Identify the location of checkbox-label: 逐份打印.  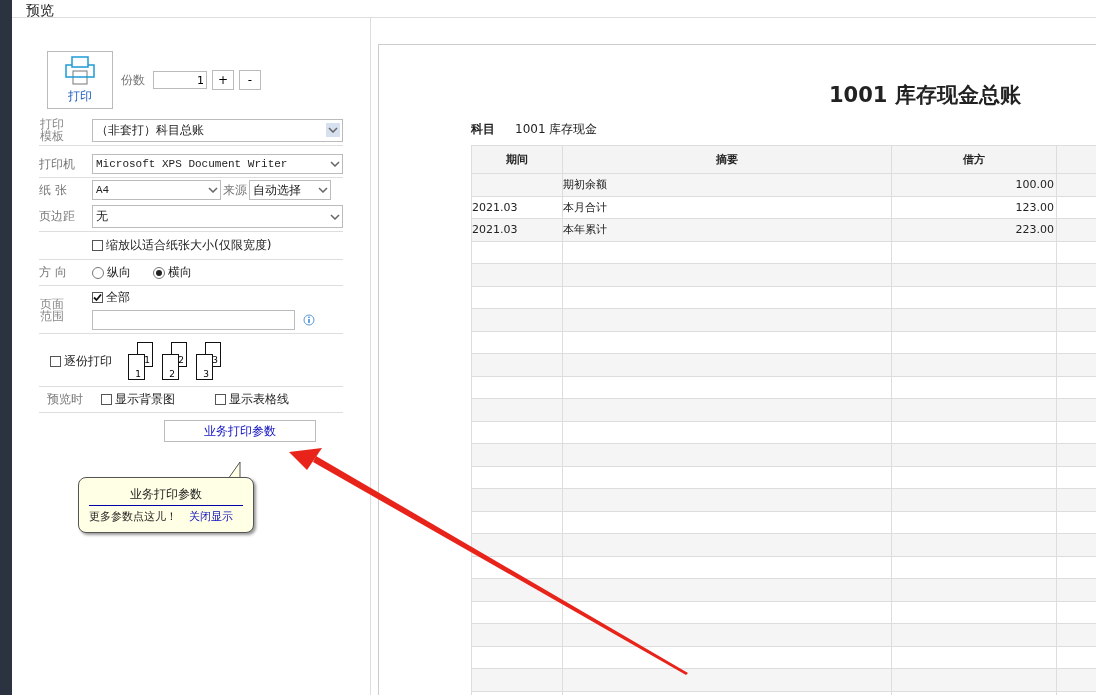
(88, 361).